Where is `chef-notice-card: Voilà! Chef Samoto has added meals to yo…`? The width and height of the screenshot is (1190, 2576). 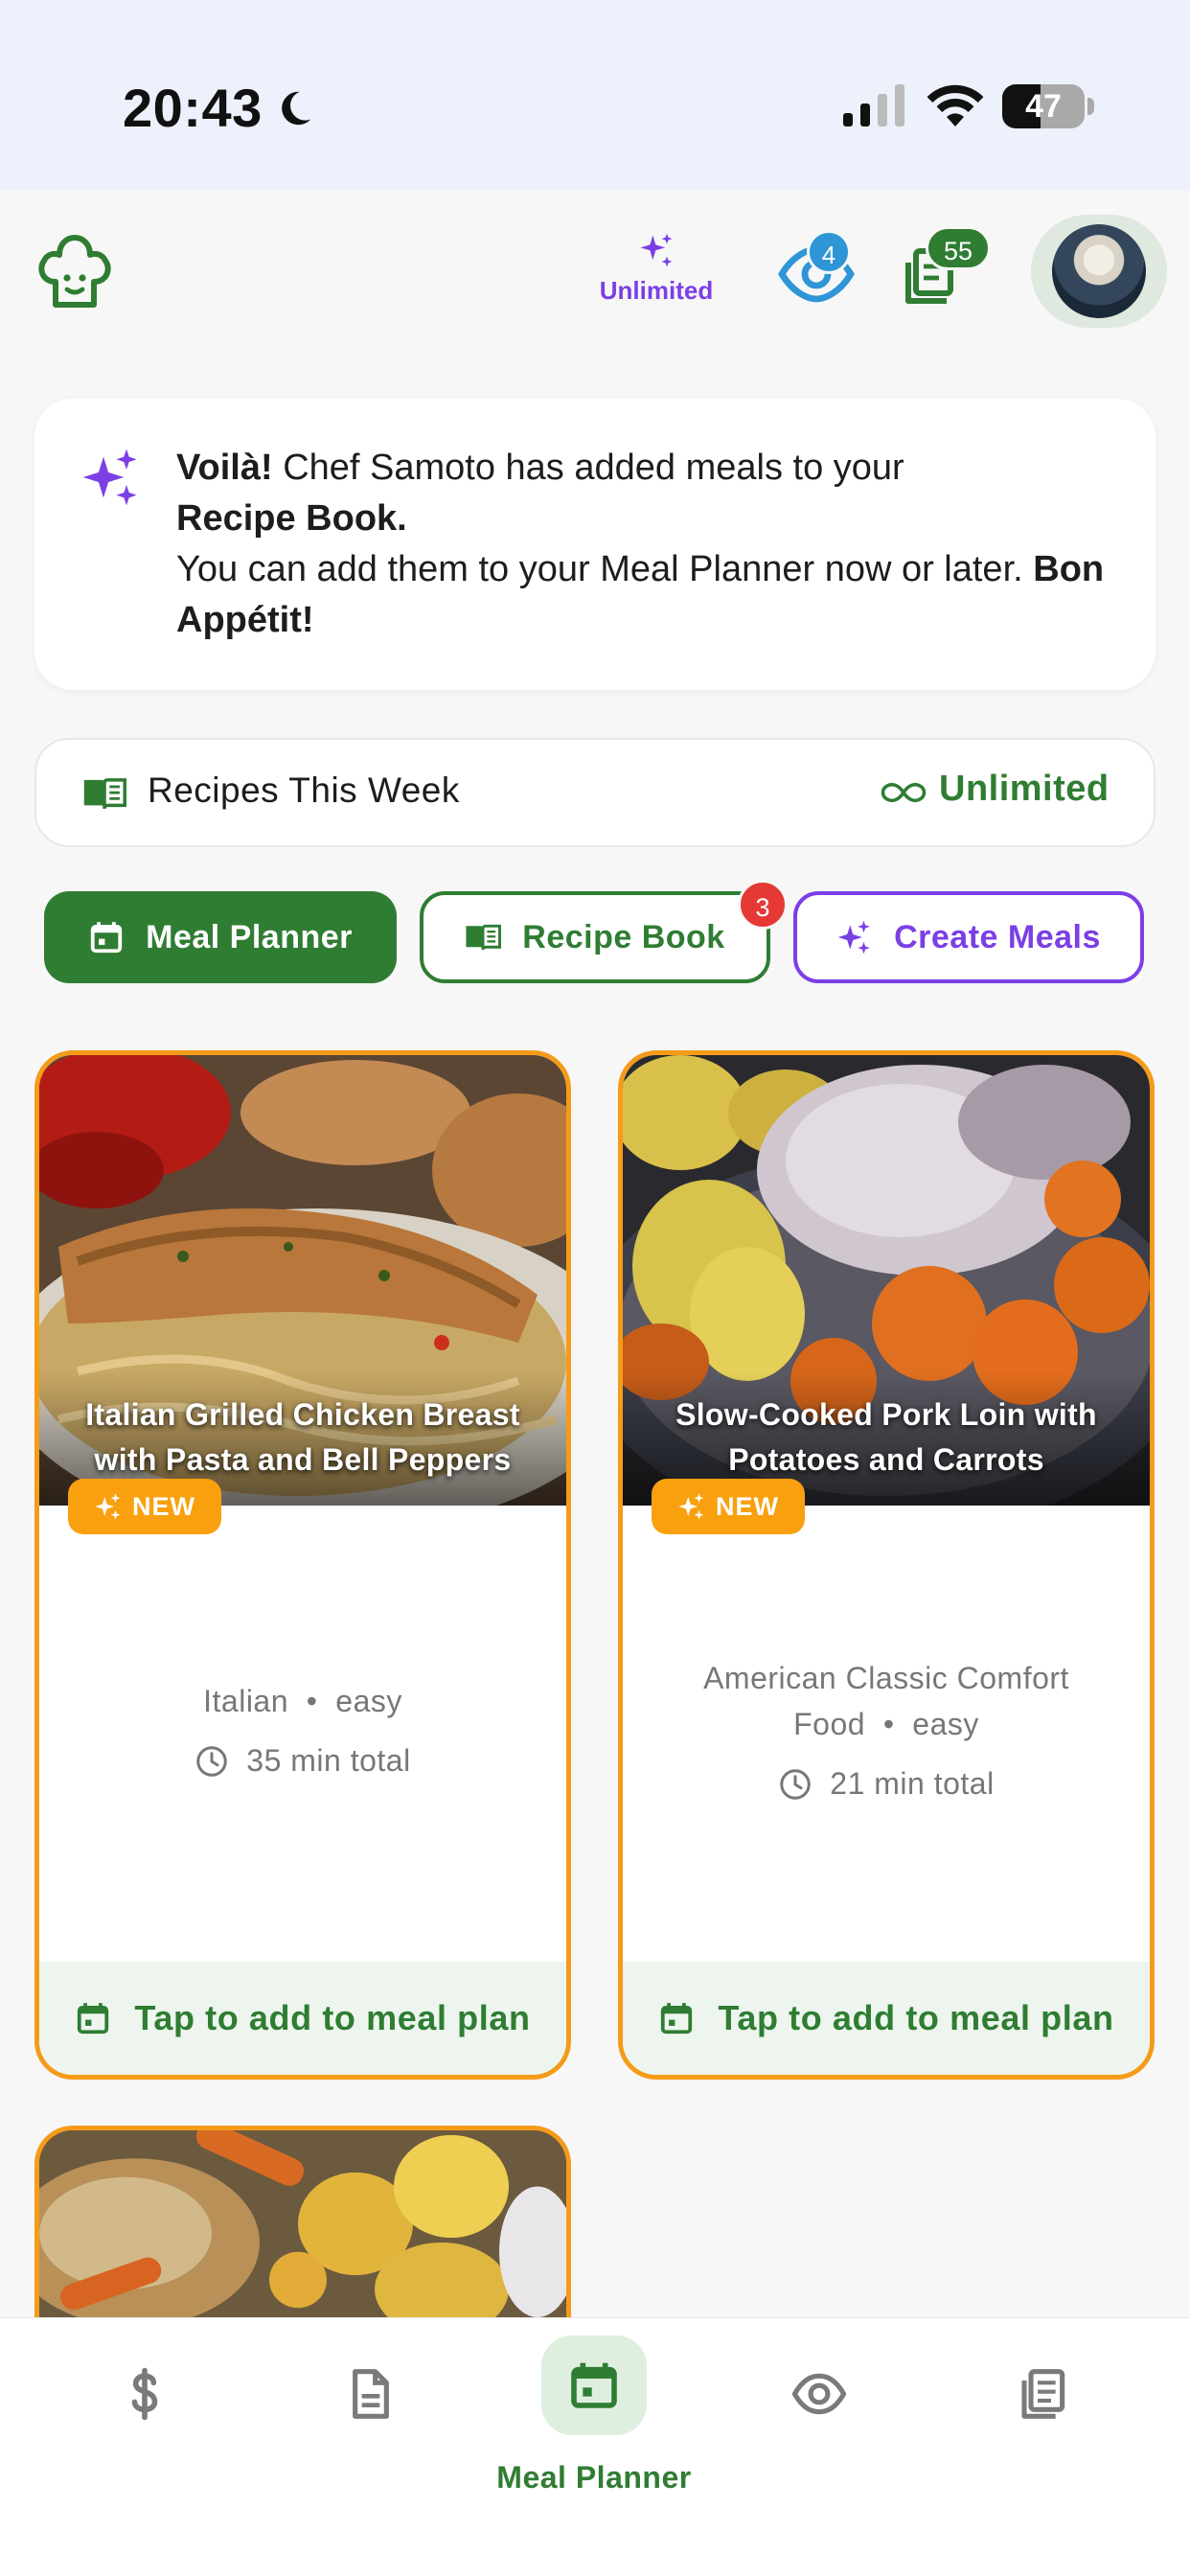
chef-notice-card: Voilà! Chef Samoto has added meals to yo… is located at coordinates (595, 544).